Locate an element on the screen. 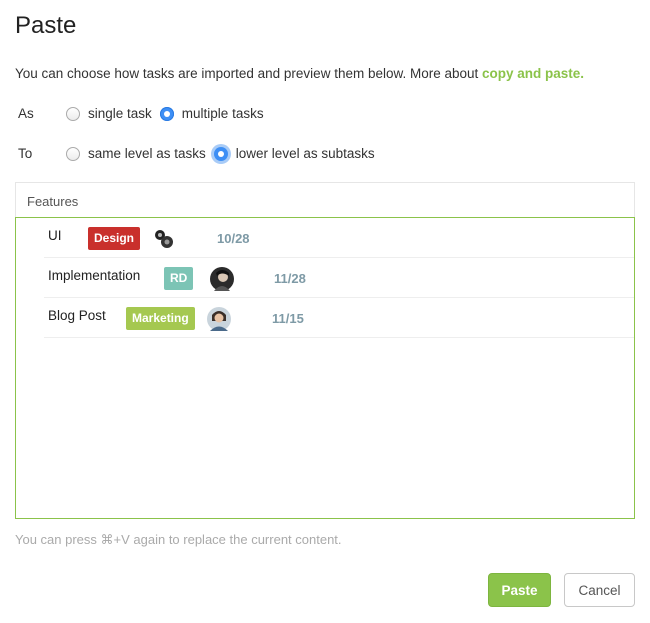 The image size is (650, 623). task-badge: Design is located at coordinates (114, 238).